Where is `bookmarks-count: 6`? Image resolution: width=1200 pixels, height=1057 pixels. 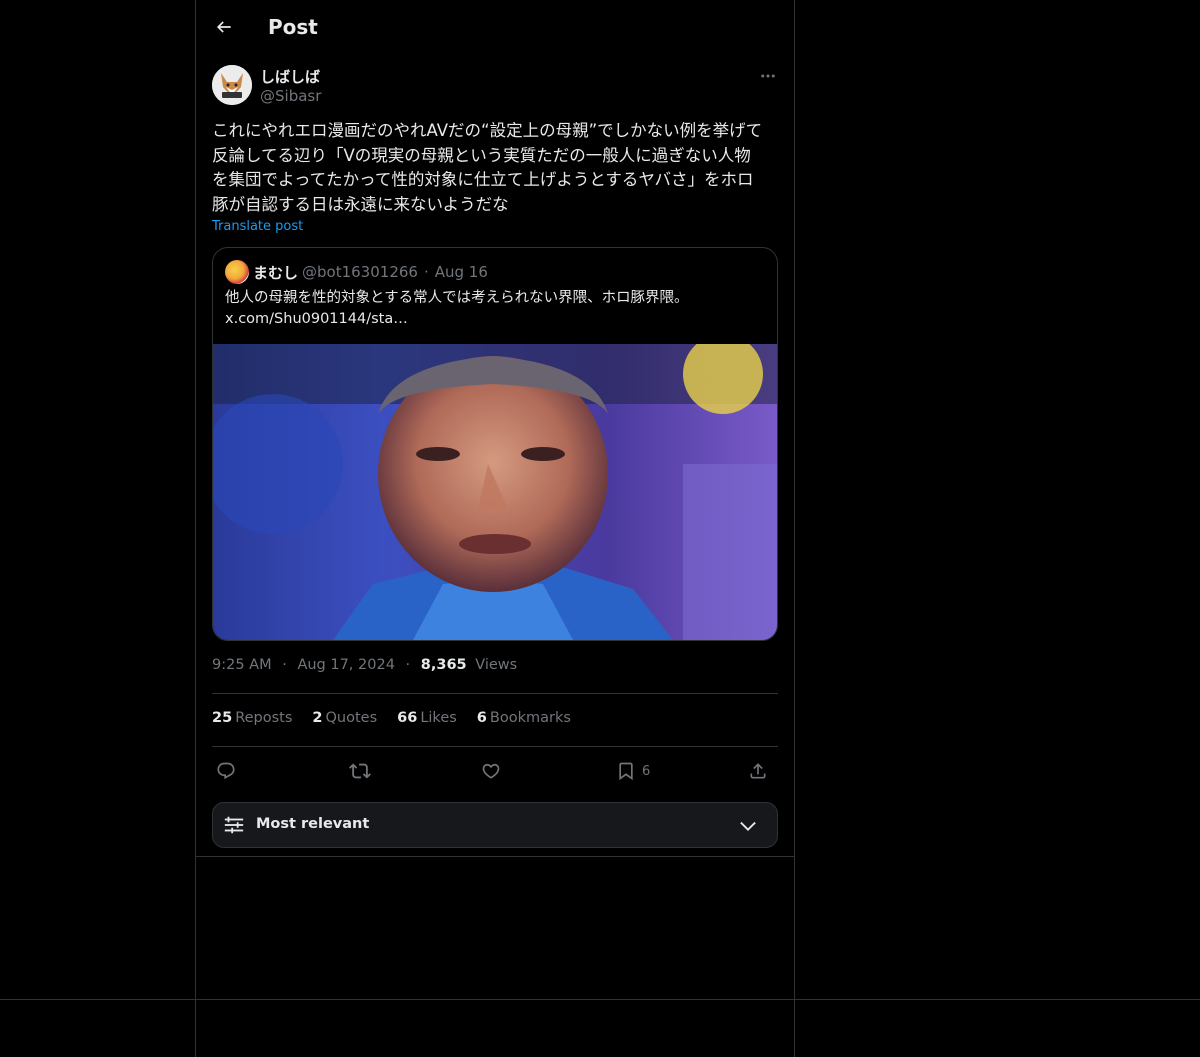 bookmarks-count: 6 is located at coordinates (481, 718).